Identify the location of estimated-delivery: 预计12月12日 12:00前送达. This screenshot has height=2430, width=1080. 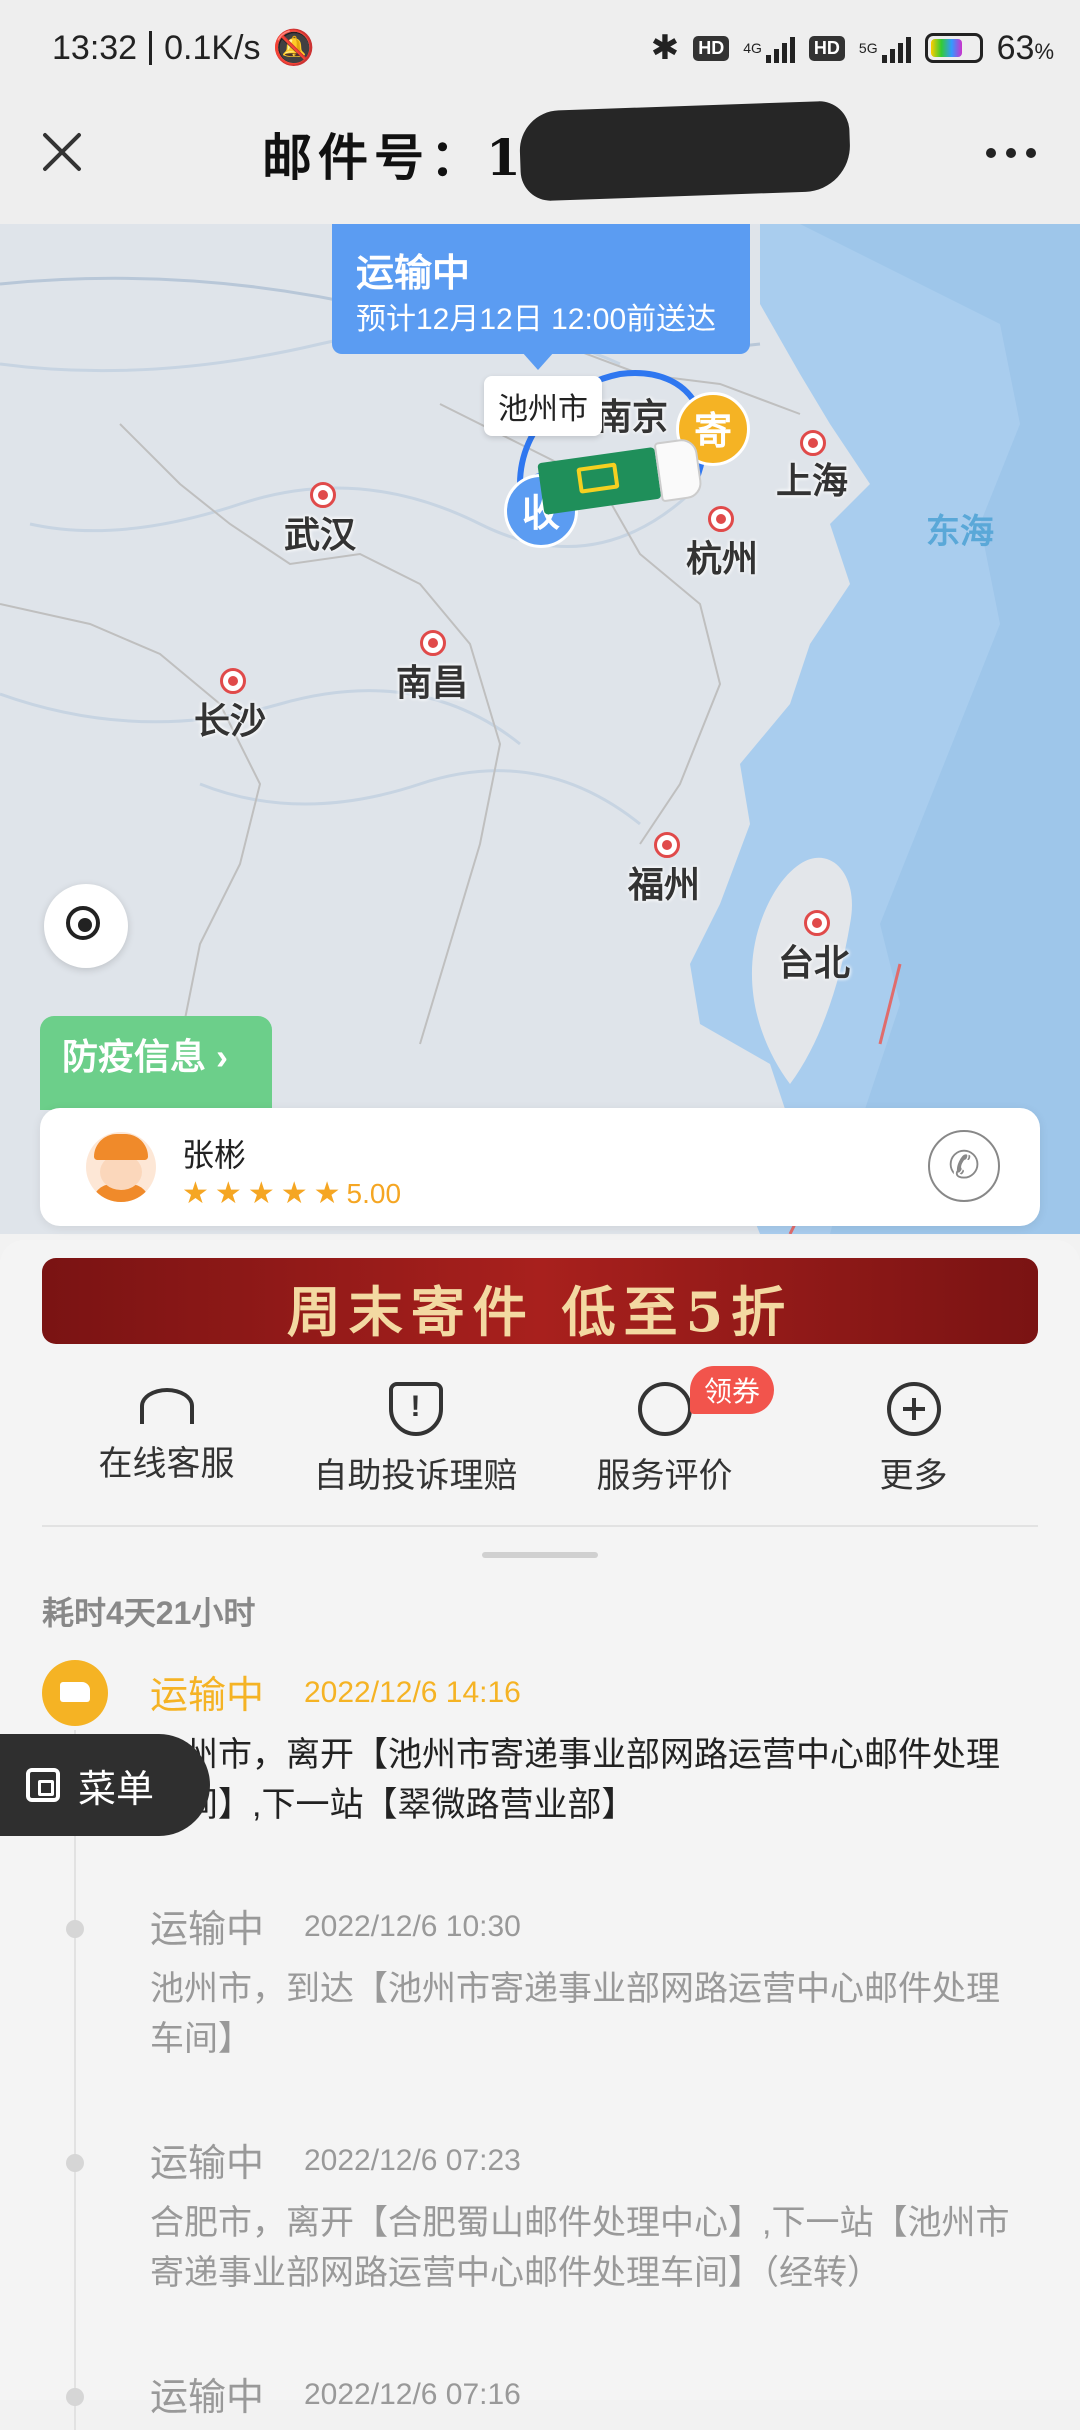
(536, 319).